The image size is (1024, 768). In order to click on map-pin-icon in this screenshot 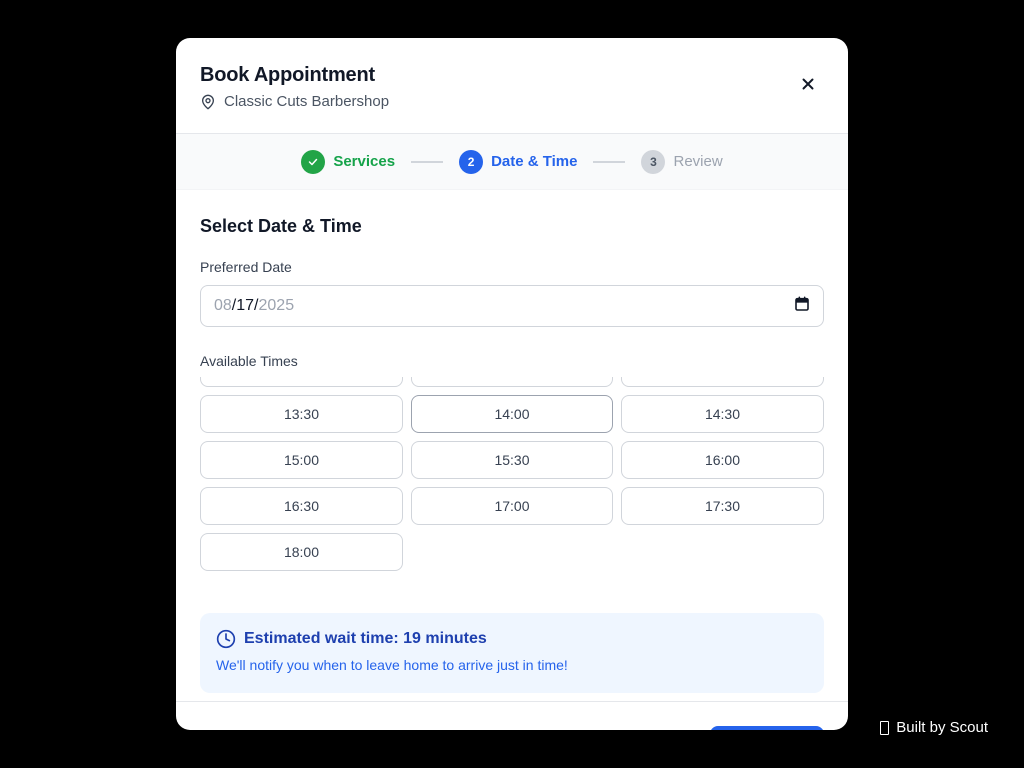, I will do `click(208, 102)`.